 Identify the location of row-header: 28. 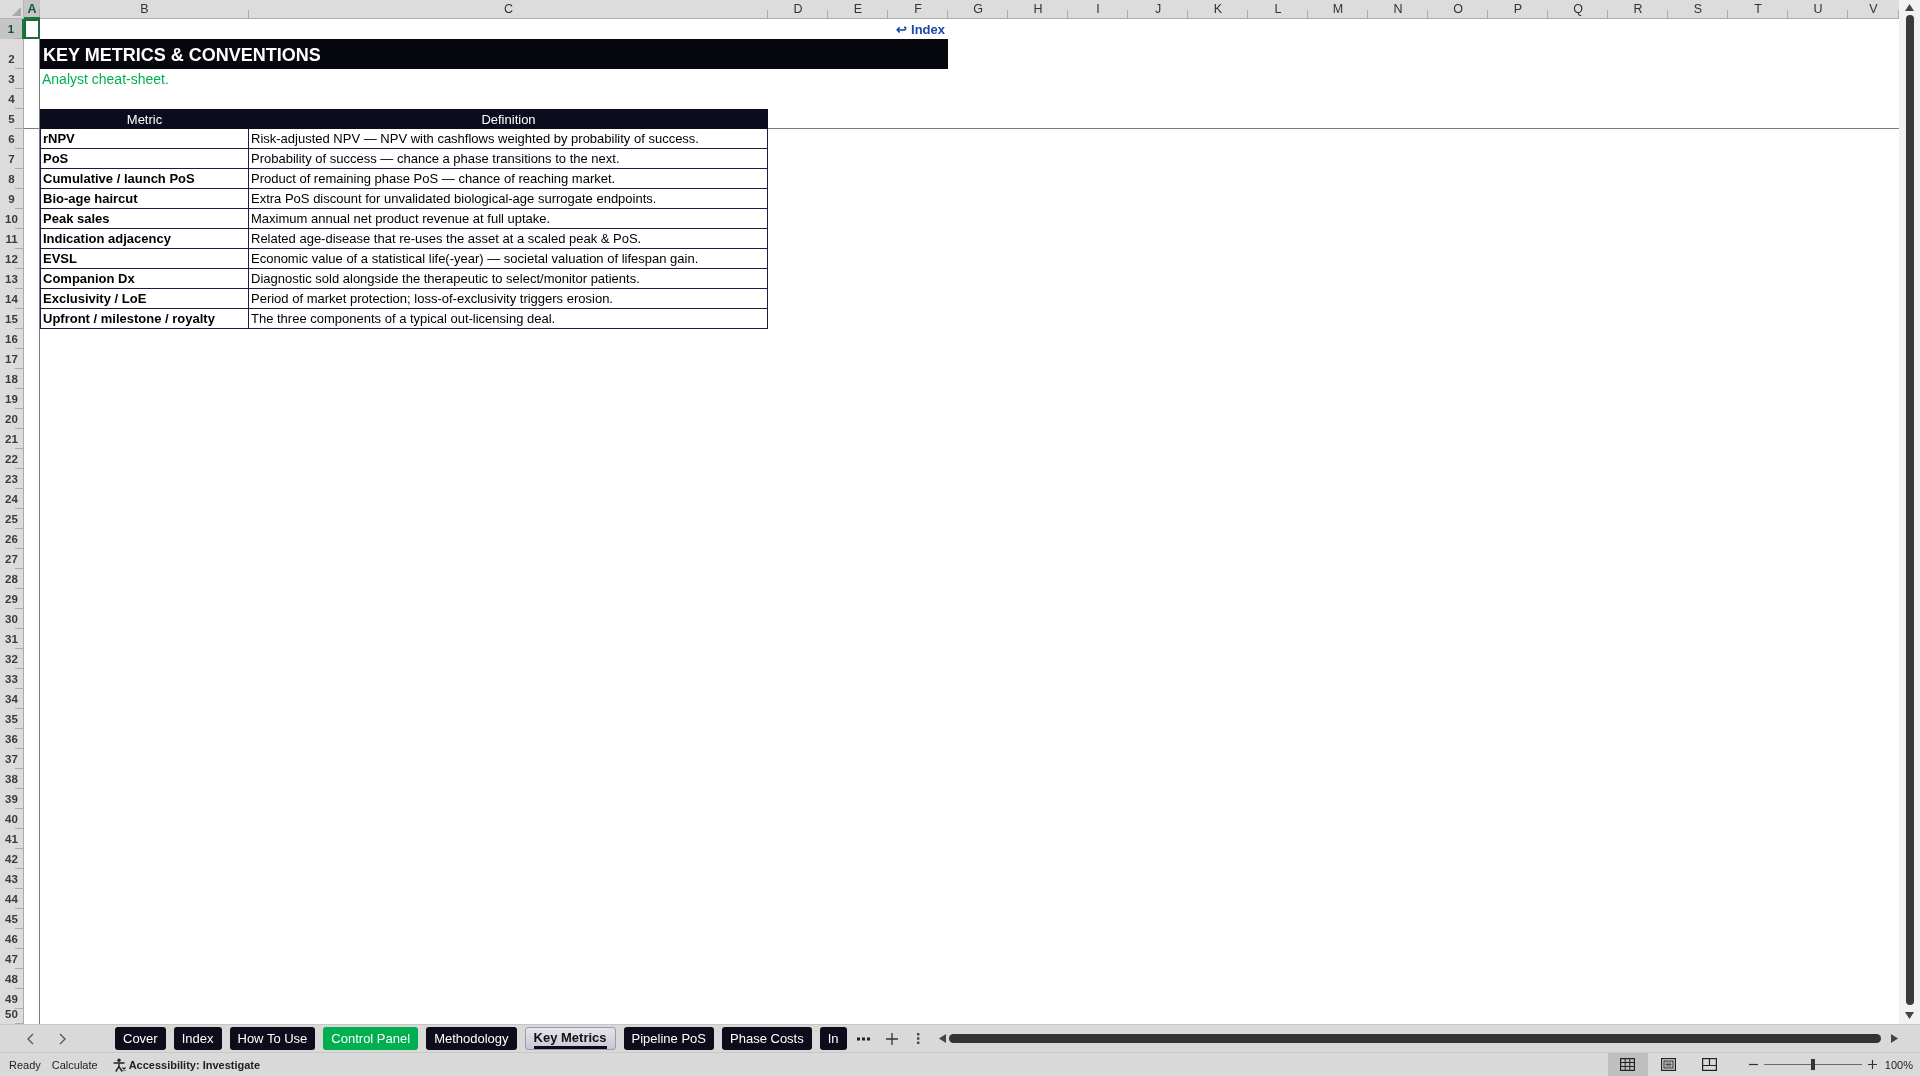
(12, 579).